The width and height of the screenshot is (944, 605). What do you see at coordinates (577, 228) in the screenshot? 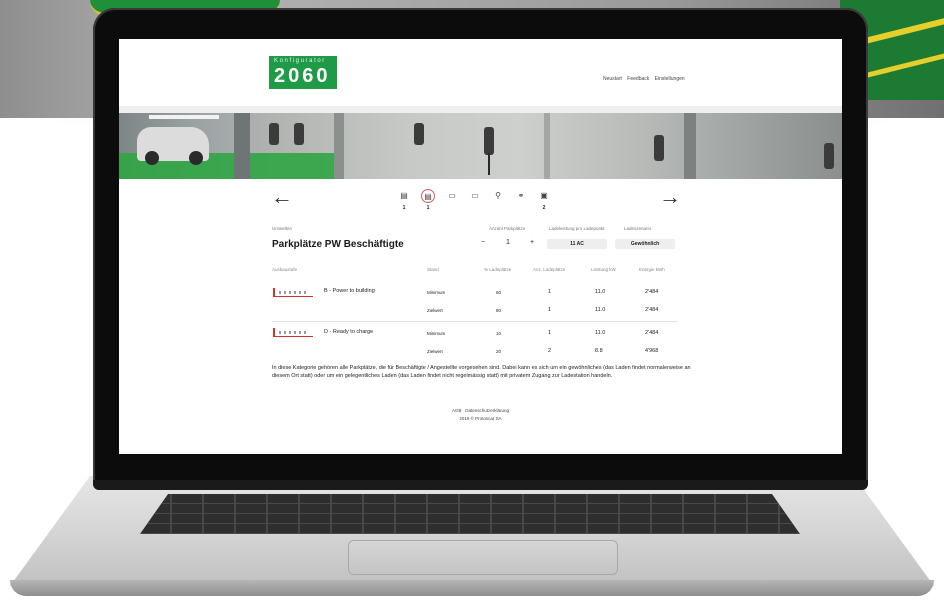
I see `power-label: Ladeleistung pro Ladepunkt` at bounding box center [577, 228].